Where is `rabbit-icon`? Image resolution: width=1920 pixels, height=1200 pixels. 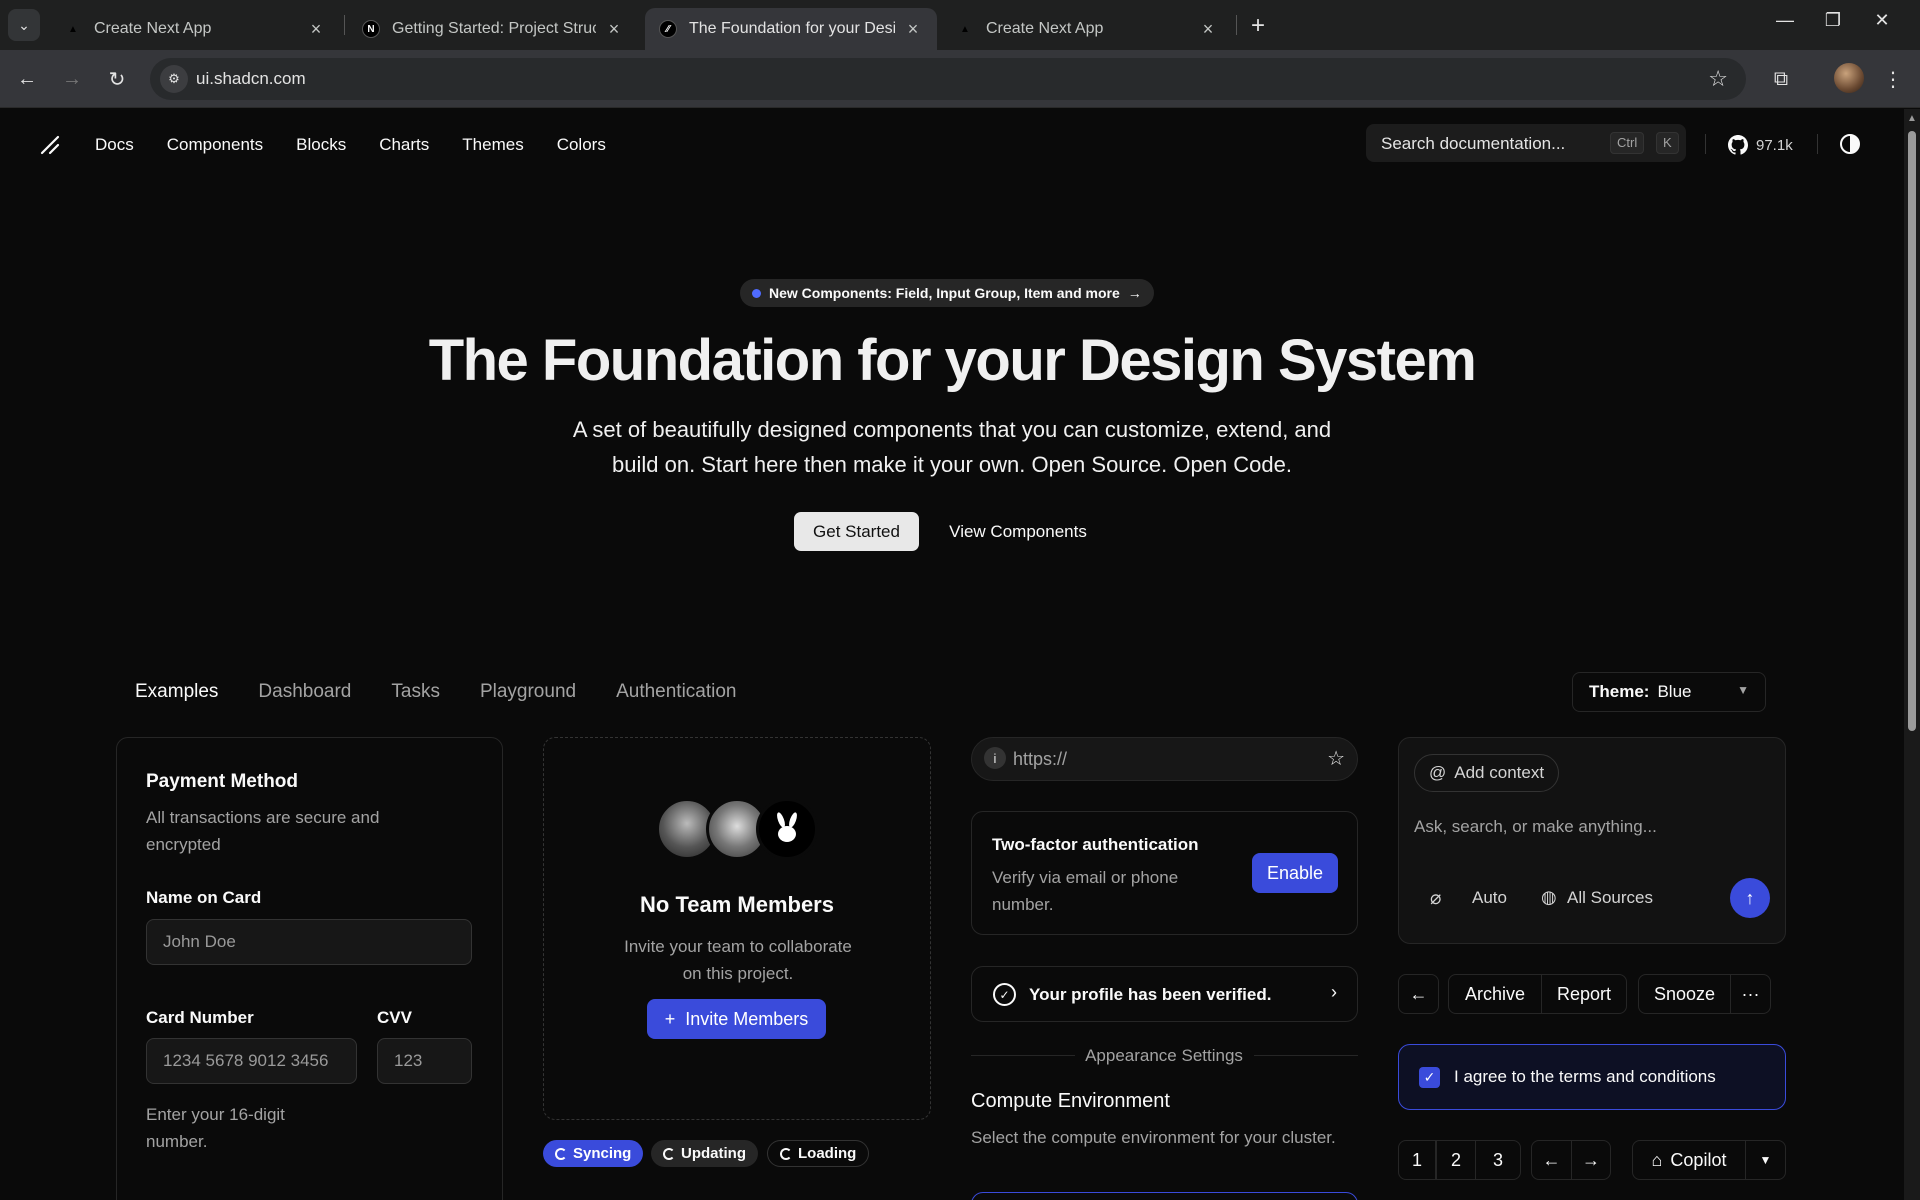
rabbit-icon is located at coordinates (787, 827).